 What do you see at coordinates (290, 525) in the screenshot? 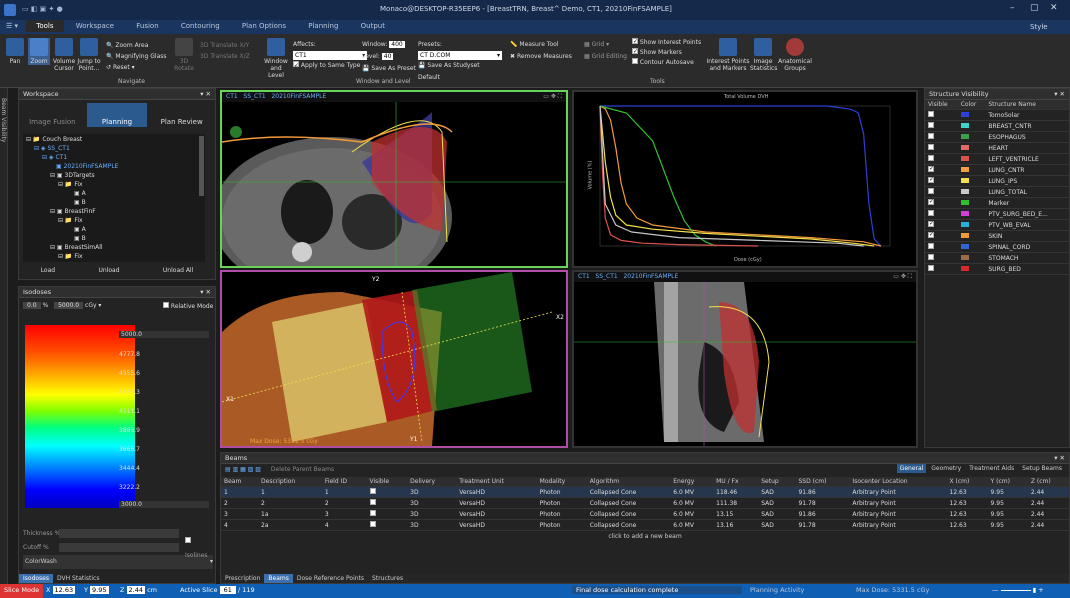
I see `table-cell: 2a` at bounding box center [290, 525].